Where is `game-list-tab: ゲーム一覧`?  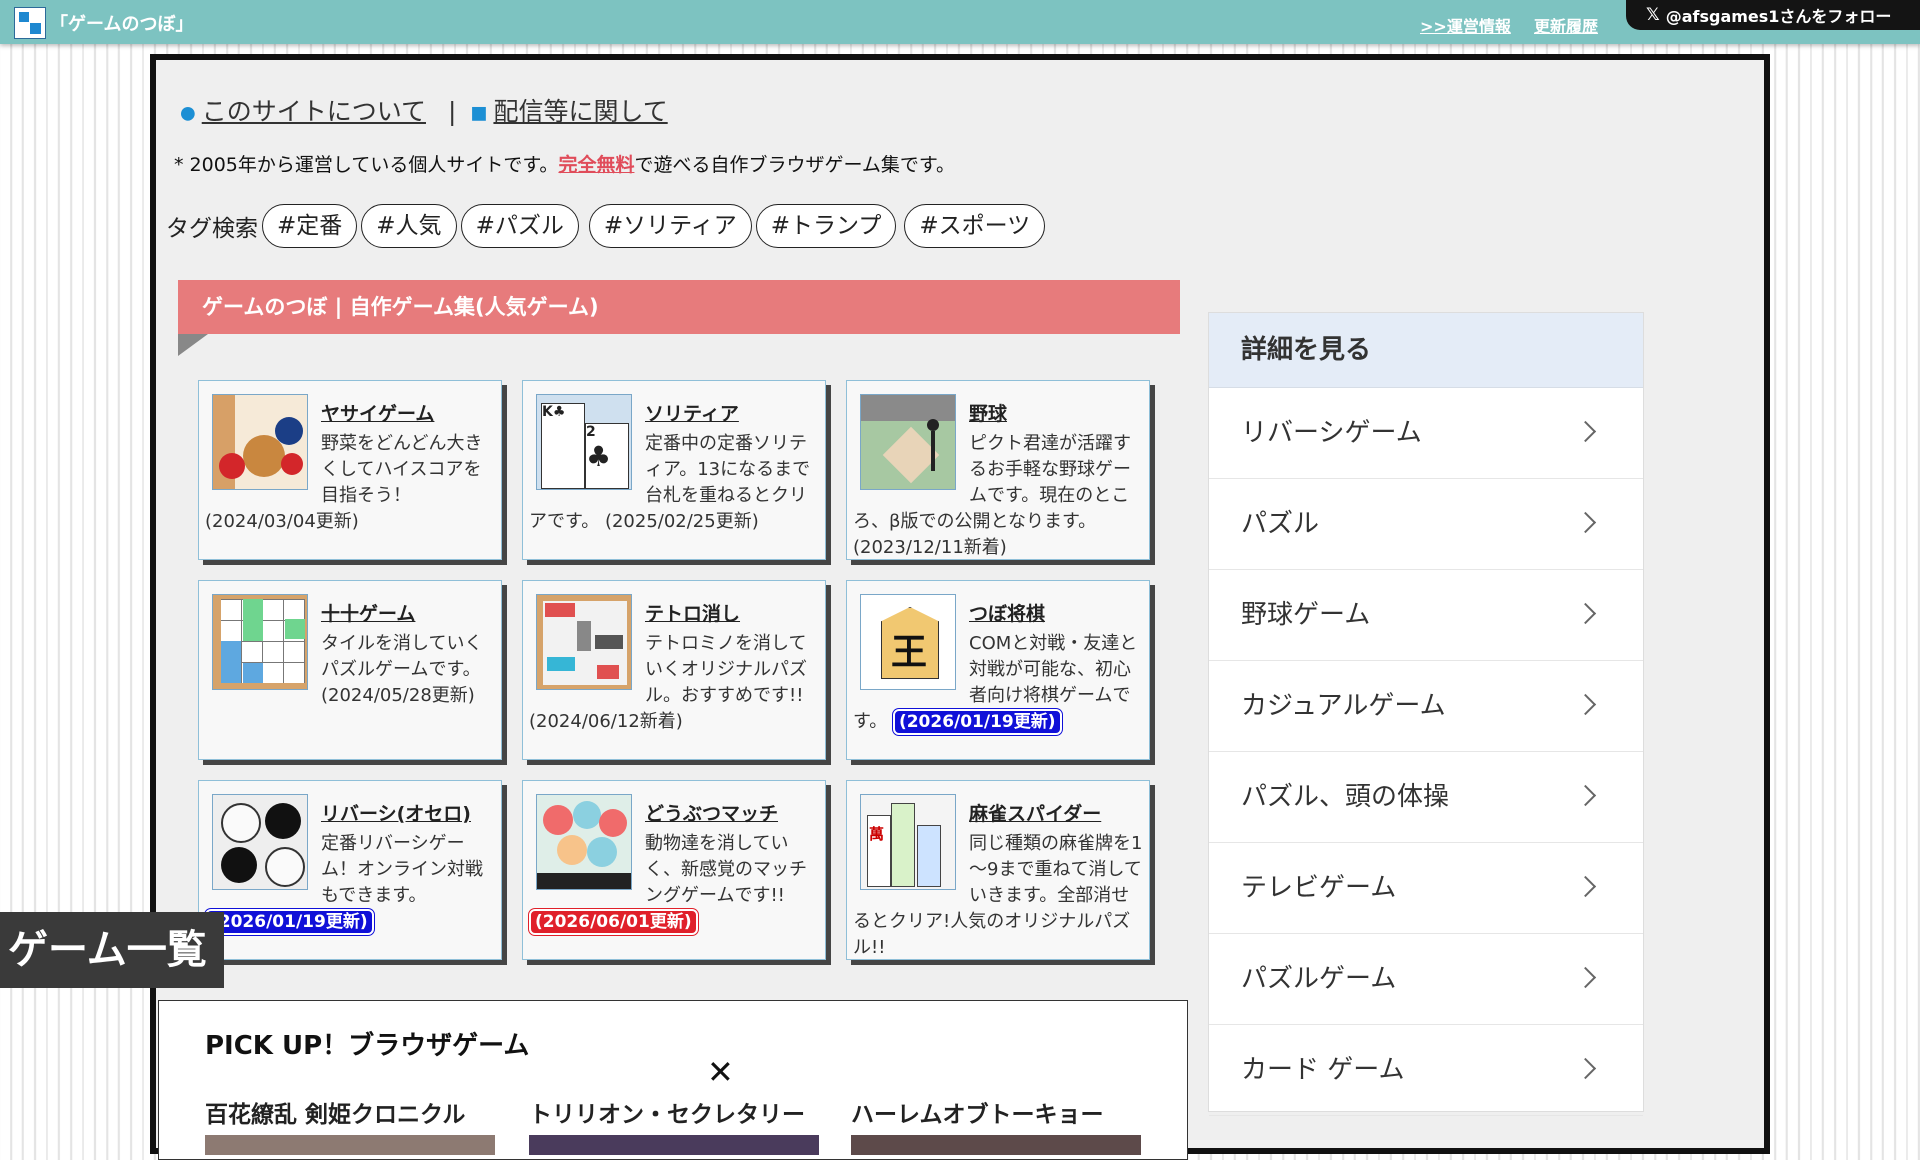 game-list-tab: ゲーム一覧 is located at coordinates (112, 950).